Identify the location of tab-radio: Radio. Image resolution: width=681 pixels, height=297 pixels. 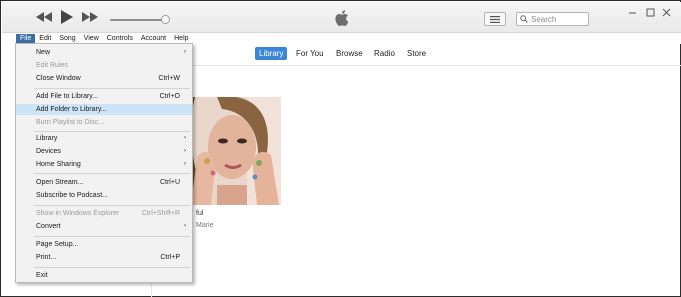
(384, 53).